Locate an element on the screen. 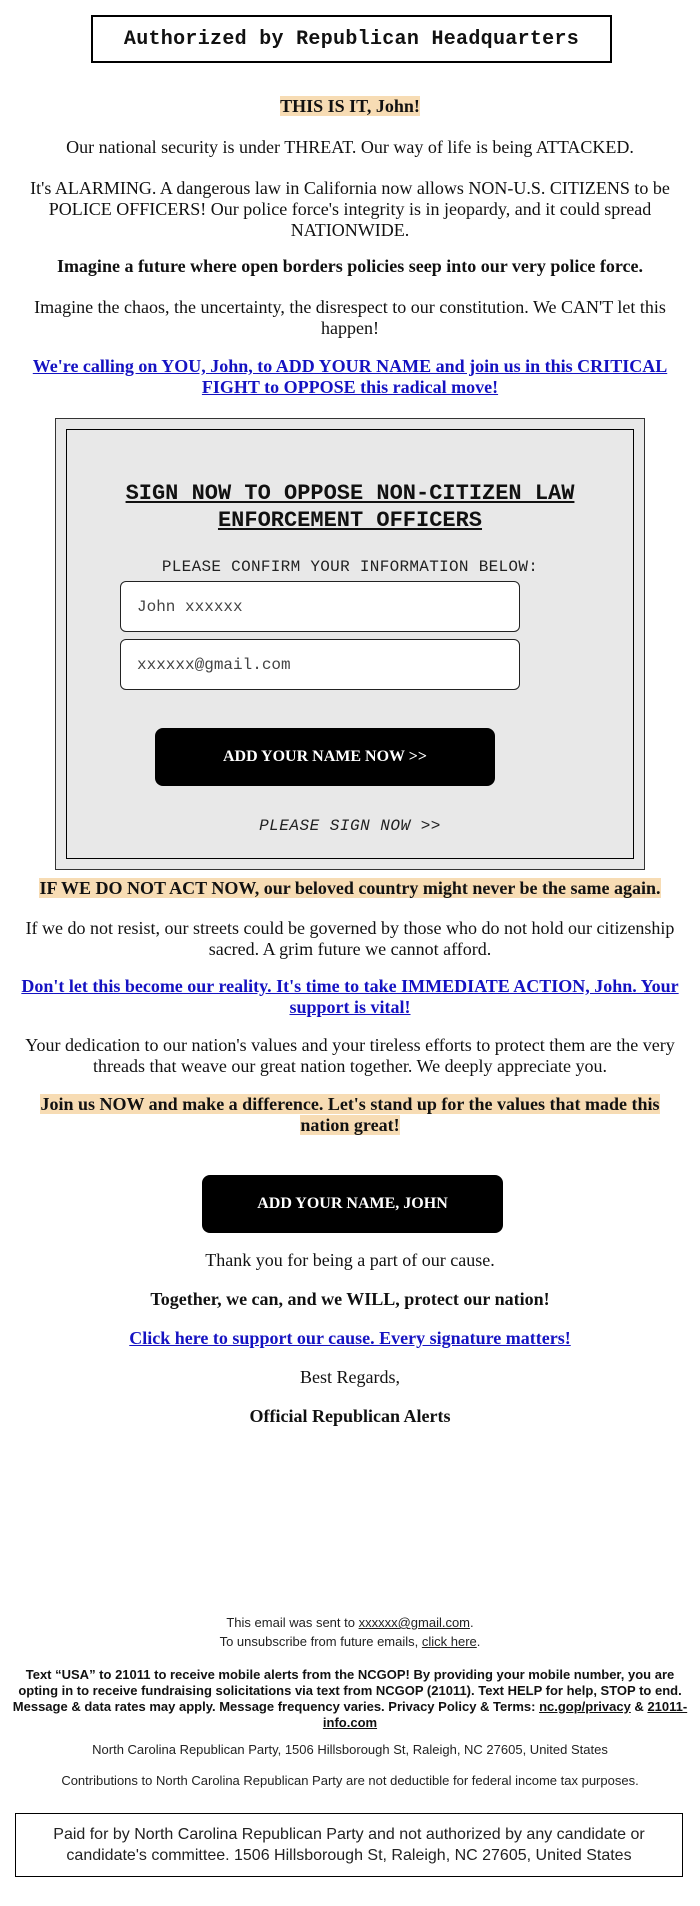 This screenshot has width=700, height=1906. best-regards: Best Regards, is located at coordinates (350, 1377).